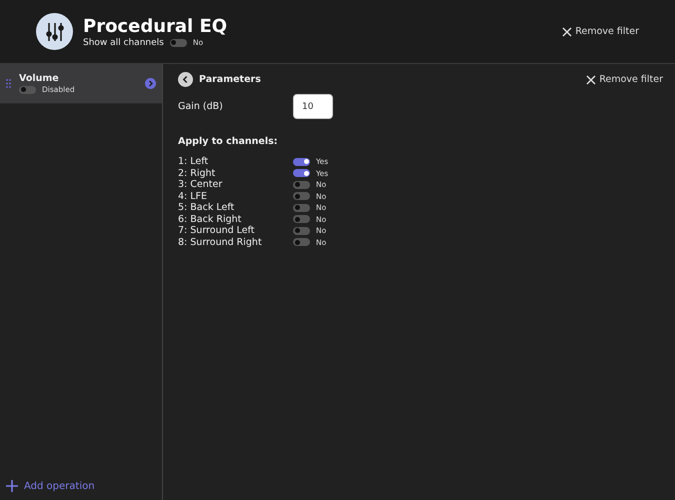  What do you see at coordinates (228, 141) in the screenshot?
I see `channels-heading: Apply to channels:` at bounding box center [228, 141].